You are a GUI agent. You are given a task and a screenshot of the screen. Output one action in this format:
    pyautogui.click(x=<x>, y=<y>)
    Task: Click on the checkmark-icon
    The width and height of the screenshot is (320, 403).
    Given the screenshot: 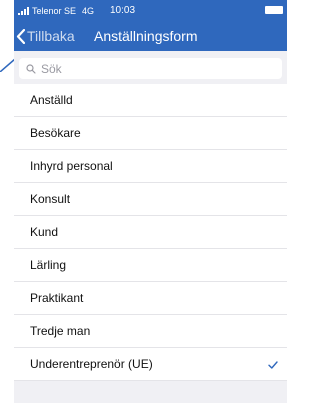 What is the action you would take?
    pyautogui.click(x=273, y=364)
    